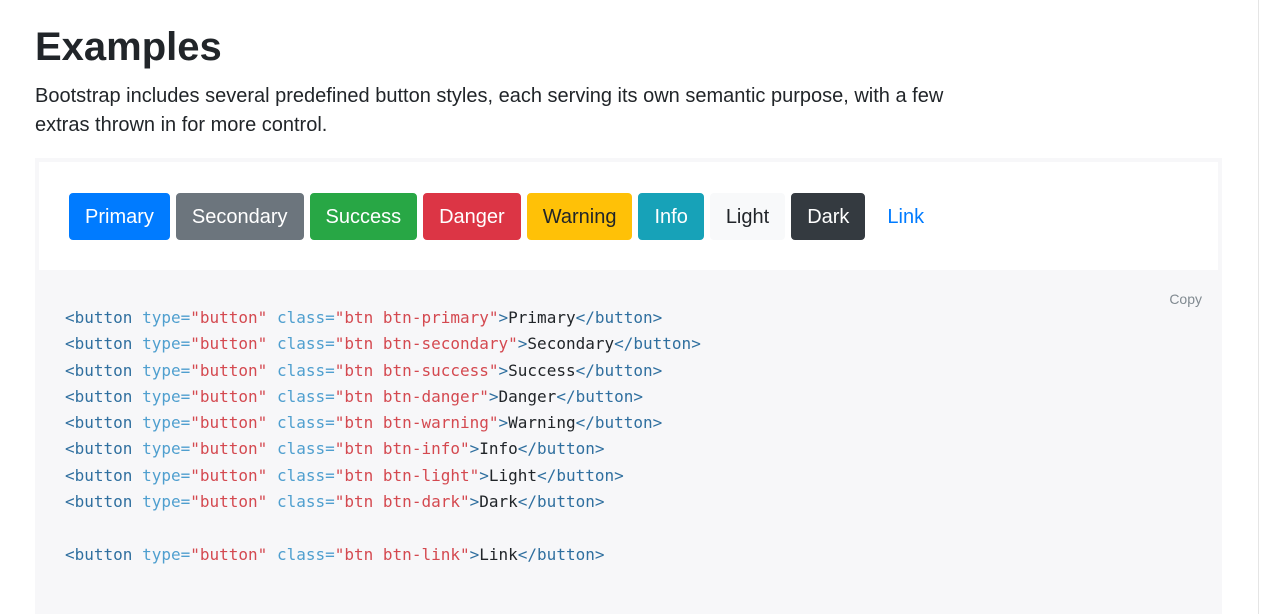 The width and height of the screenshot is (1274, 614). What do you see at coordinates (426, 344) in the screenshot?
I see `code-value-class: "btn btn-secondary"` at bounding box center [426, 344].